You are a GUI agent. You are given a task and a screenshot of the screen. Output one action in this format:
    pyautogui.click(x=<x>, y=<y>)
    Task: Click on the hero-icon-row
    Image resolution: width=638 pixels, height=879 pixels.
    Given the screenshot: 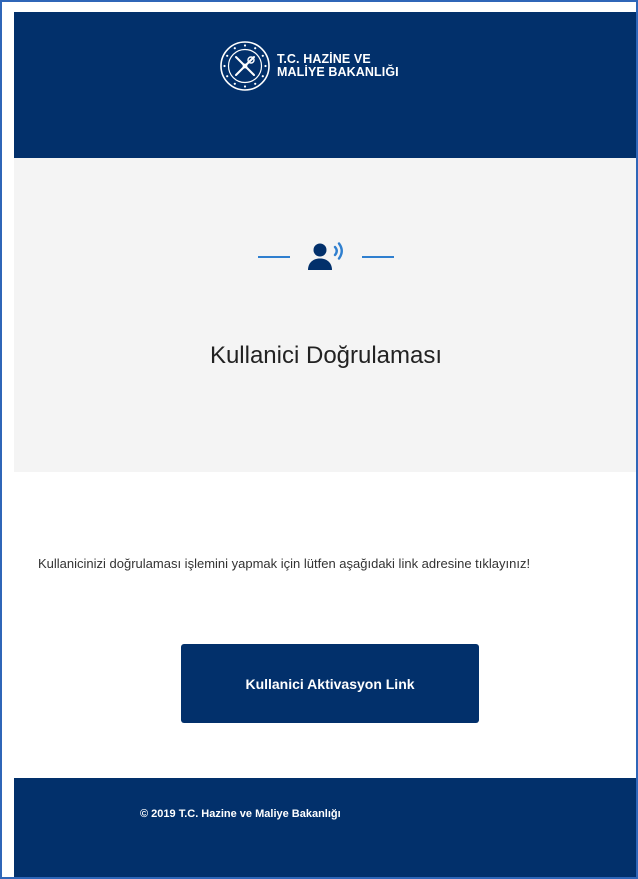 What is the action you would take?
    pyautogui.click(x=325, y=257)
    